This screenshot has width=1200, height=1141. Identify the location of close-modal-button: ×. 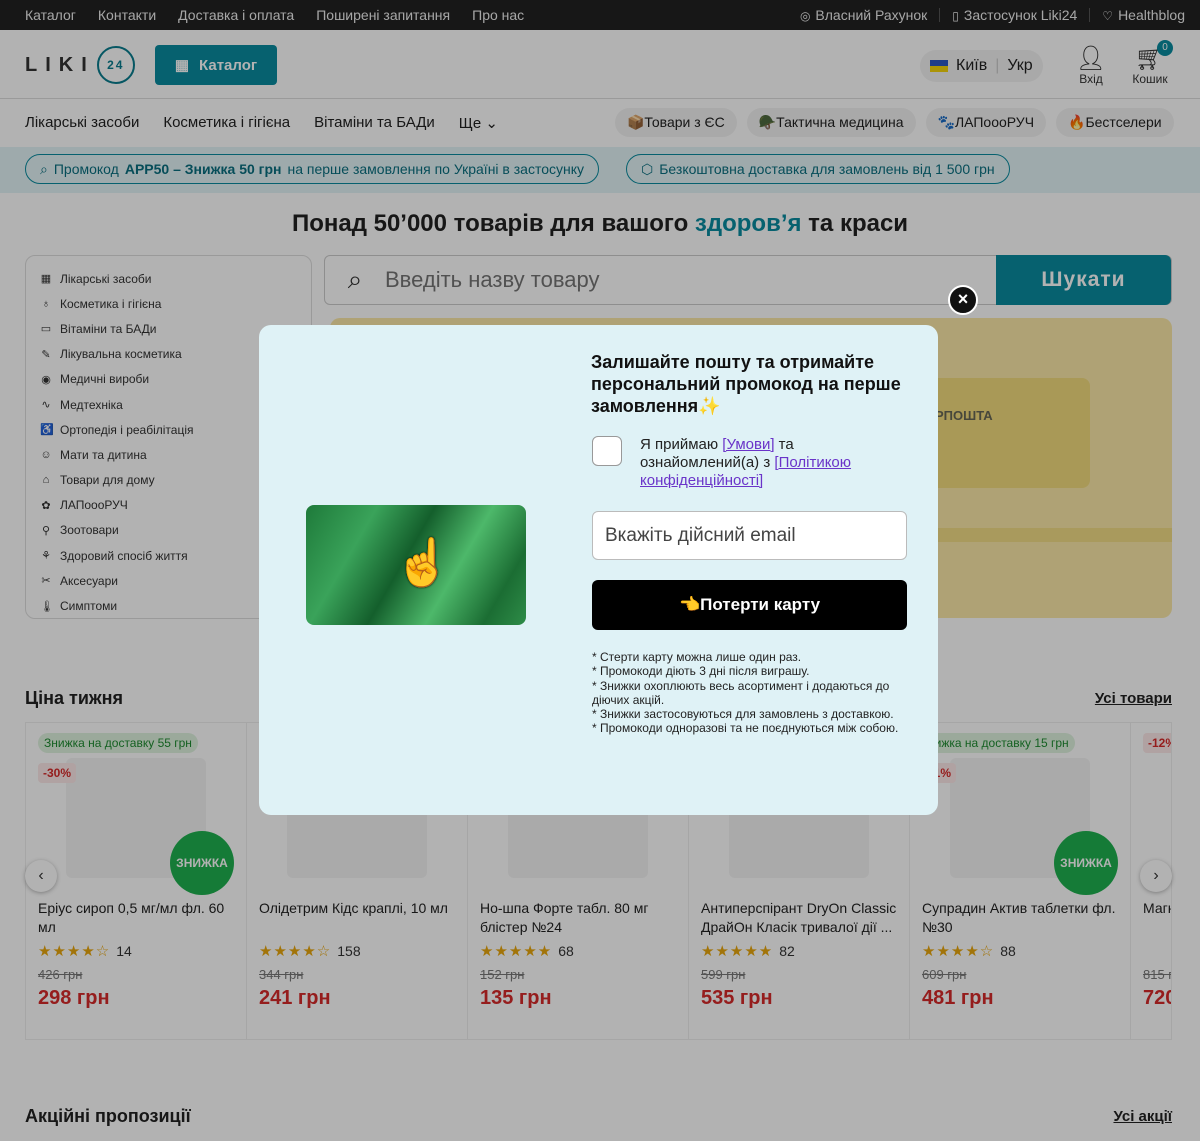
(963, 300).